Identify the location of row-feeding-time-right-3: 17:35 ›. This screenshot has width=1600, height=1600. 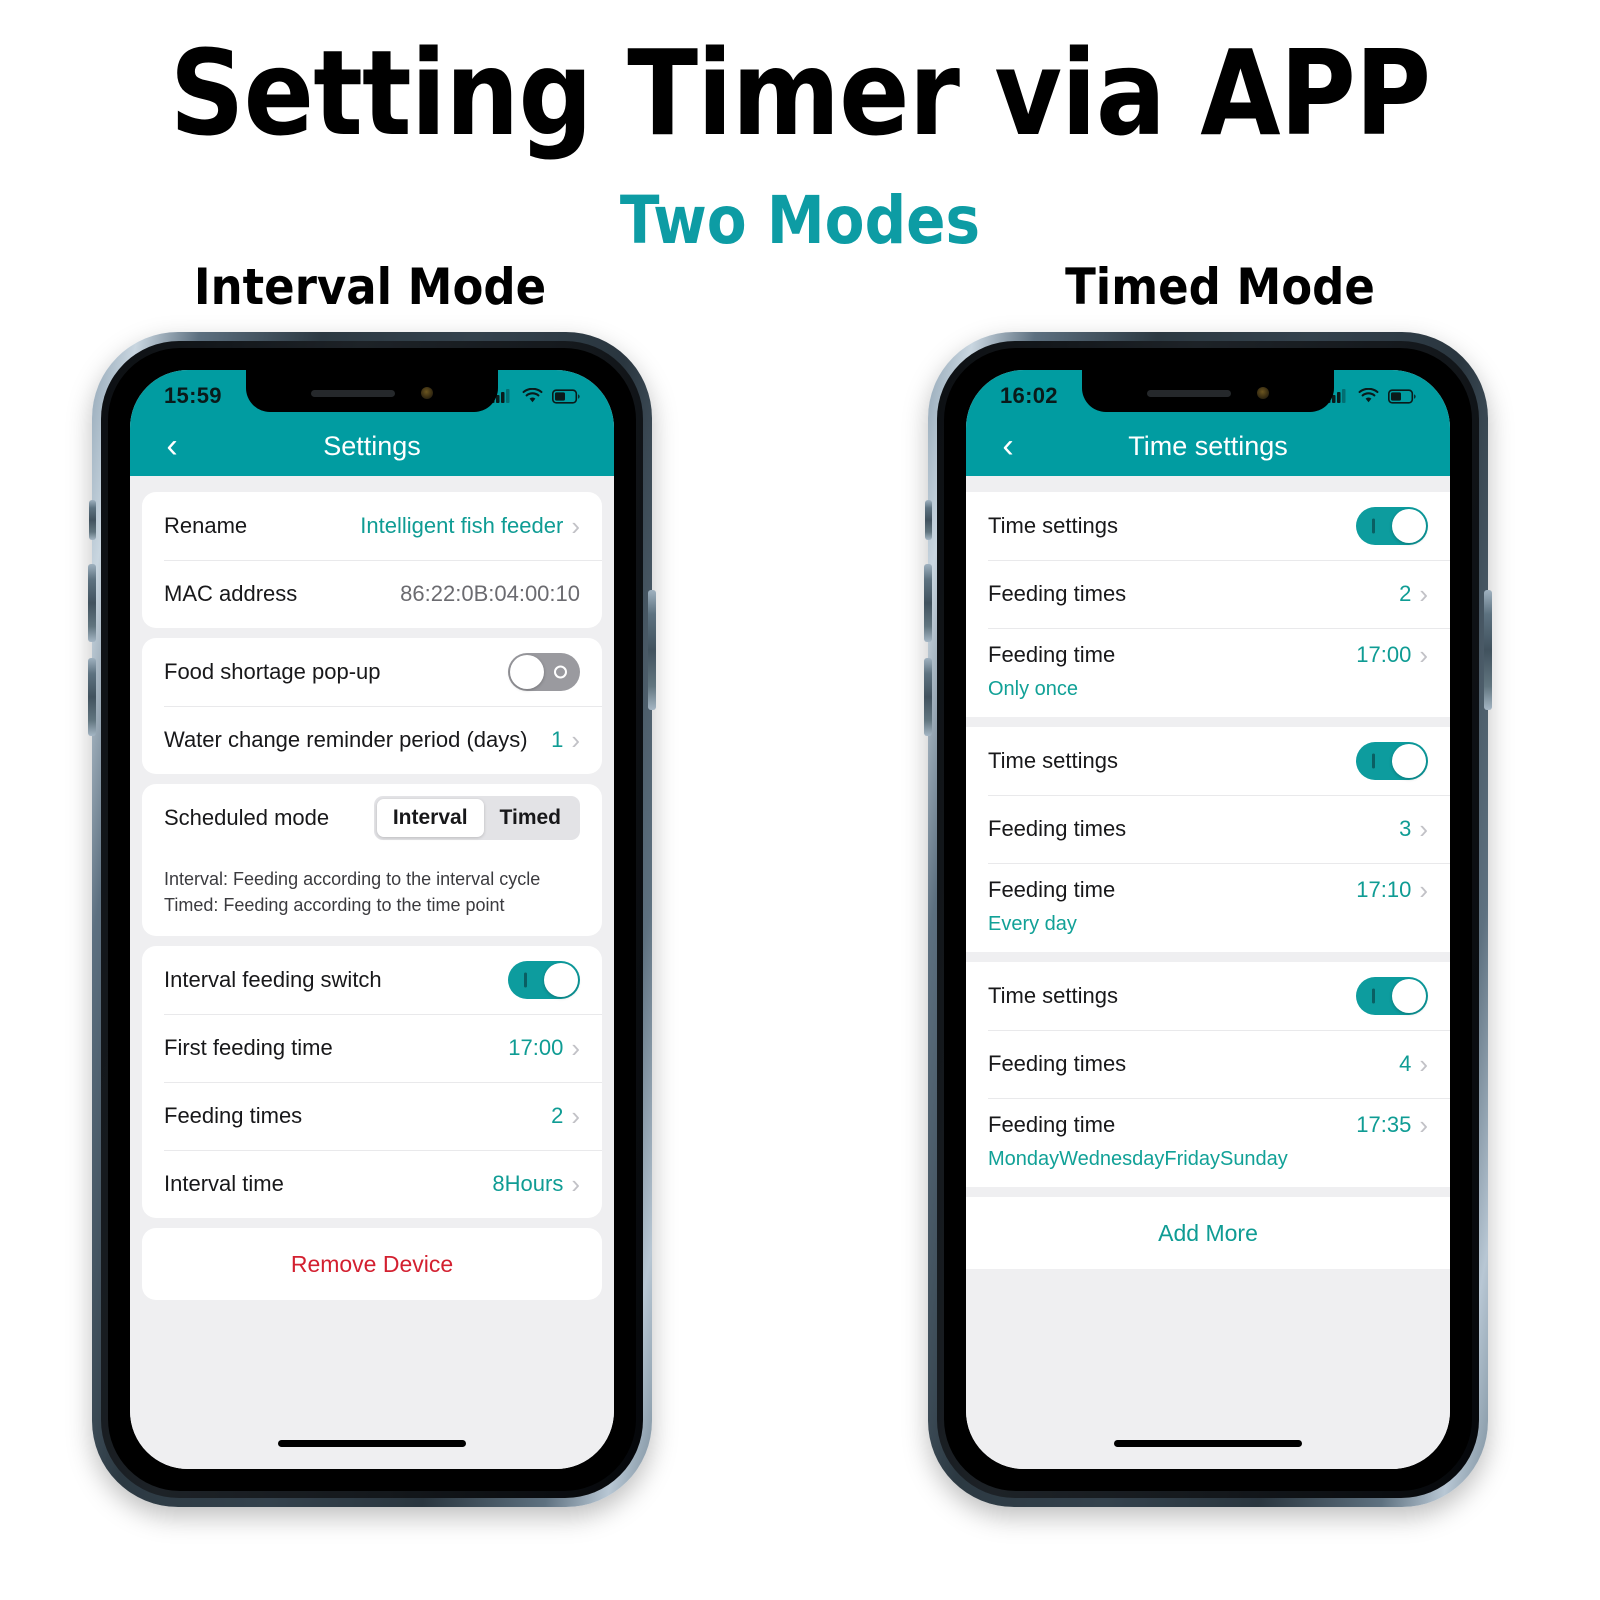
(1392, 1125).